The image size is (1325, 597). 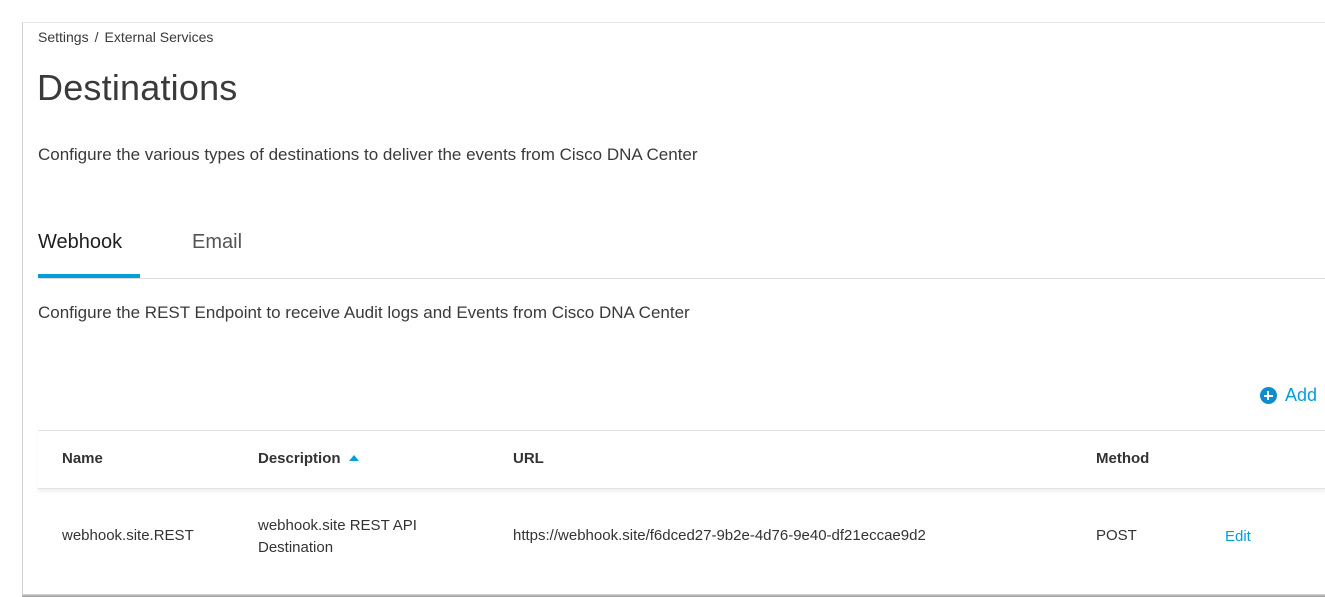 I want to click on table-header: Name Description URL Method, so click(x=681, y=459).